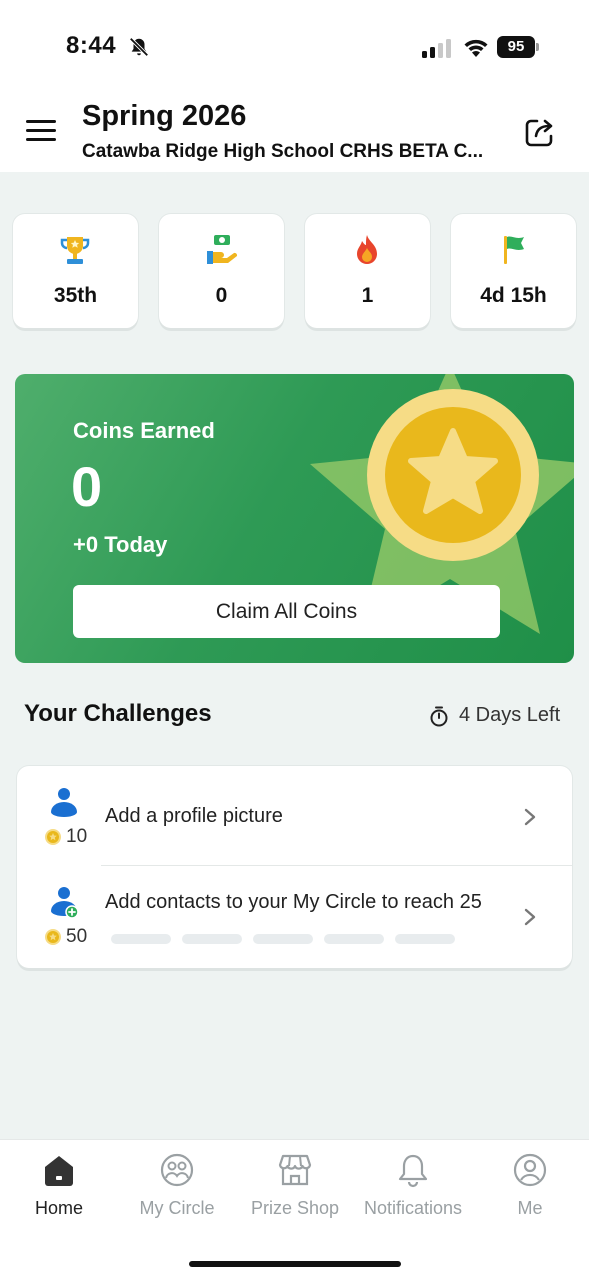 Image resolution: width=589 pixels, height=1280 pixels. What do you see at coordinates (194, 816) in the screenshot?
I see `challenge-text: Add a profile picture` at bounding box center [194, 816].